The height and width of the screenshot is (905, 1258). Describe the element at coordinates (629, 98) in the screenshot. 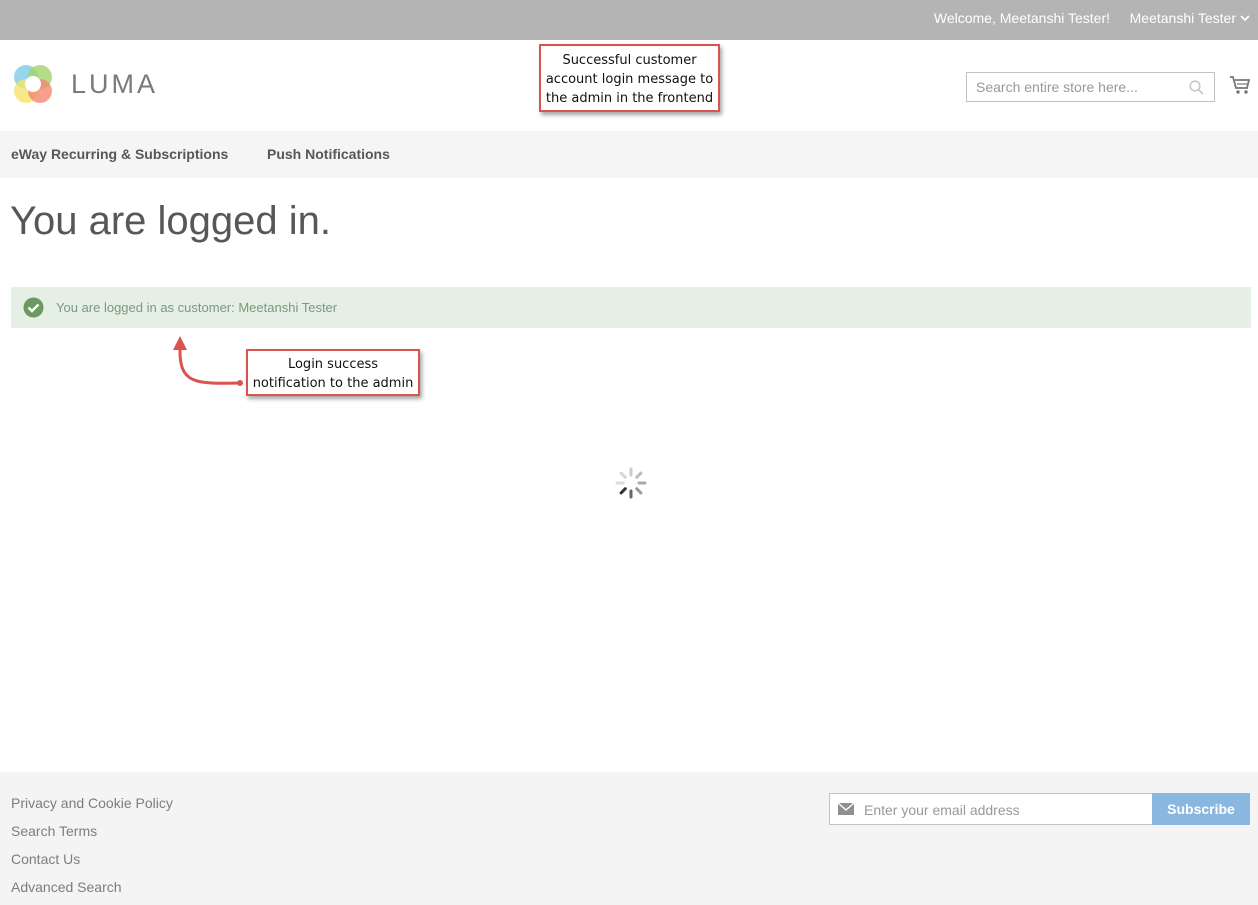

I see `annotation-line: the admin in the frontend` at that location.